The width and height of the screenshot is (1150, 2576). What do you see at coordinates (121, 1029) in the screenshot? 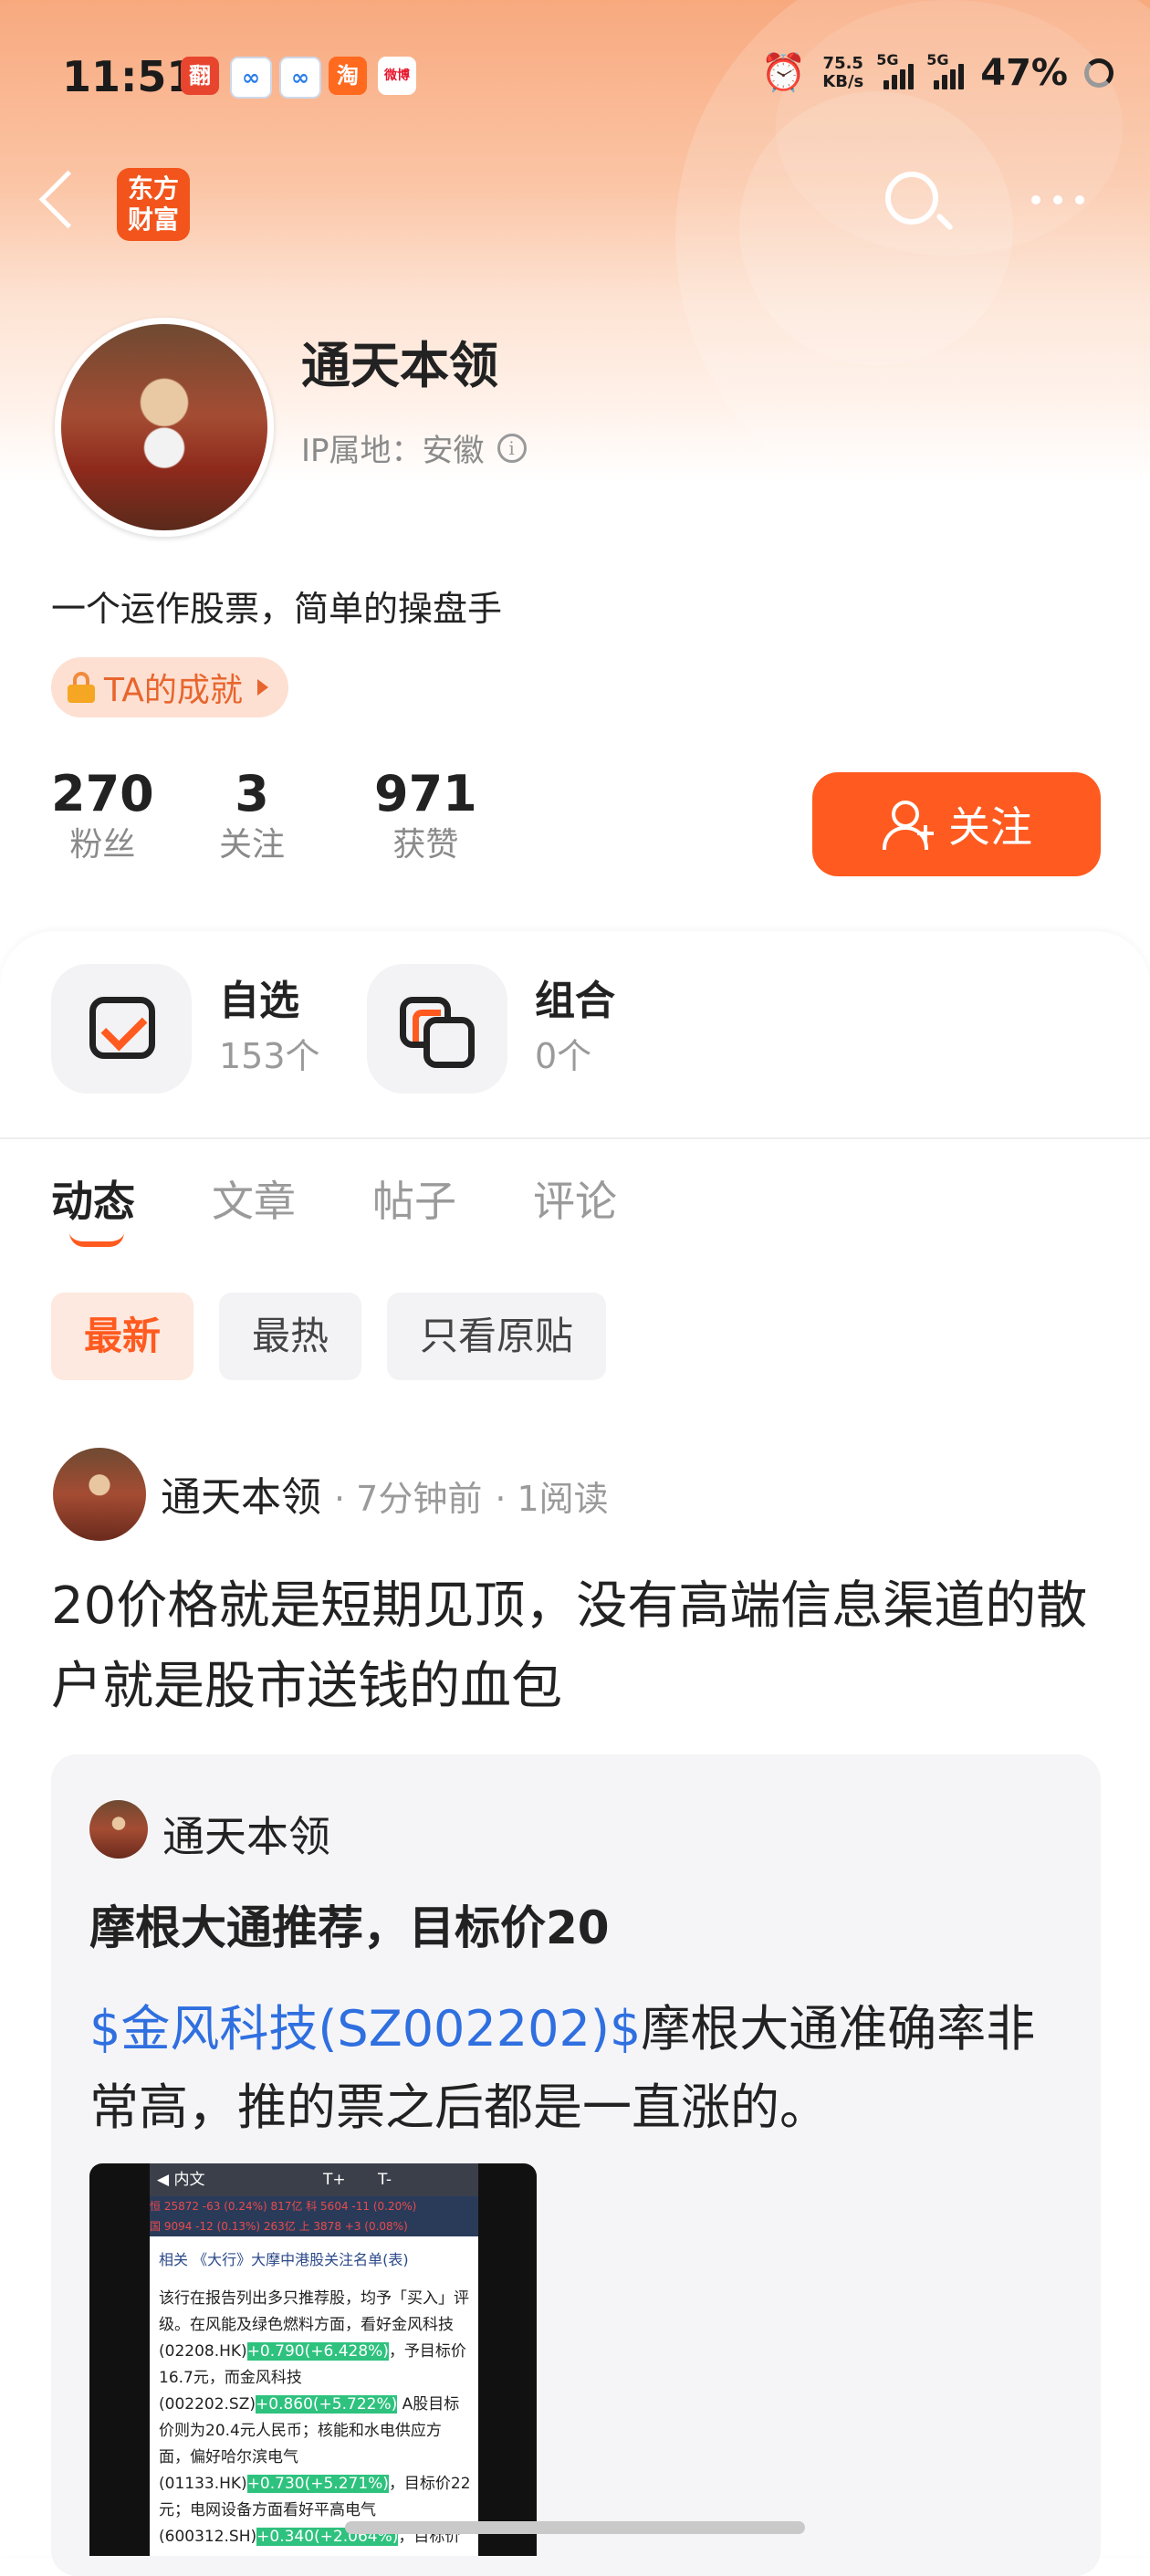
I see `checkbox-icon` at bounding box center [121, 1029].